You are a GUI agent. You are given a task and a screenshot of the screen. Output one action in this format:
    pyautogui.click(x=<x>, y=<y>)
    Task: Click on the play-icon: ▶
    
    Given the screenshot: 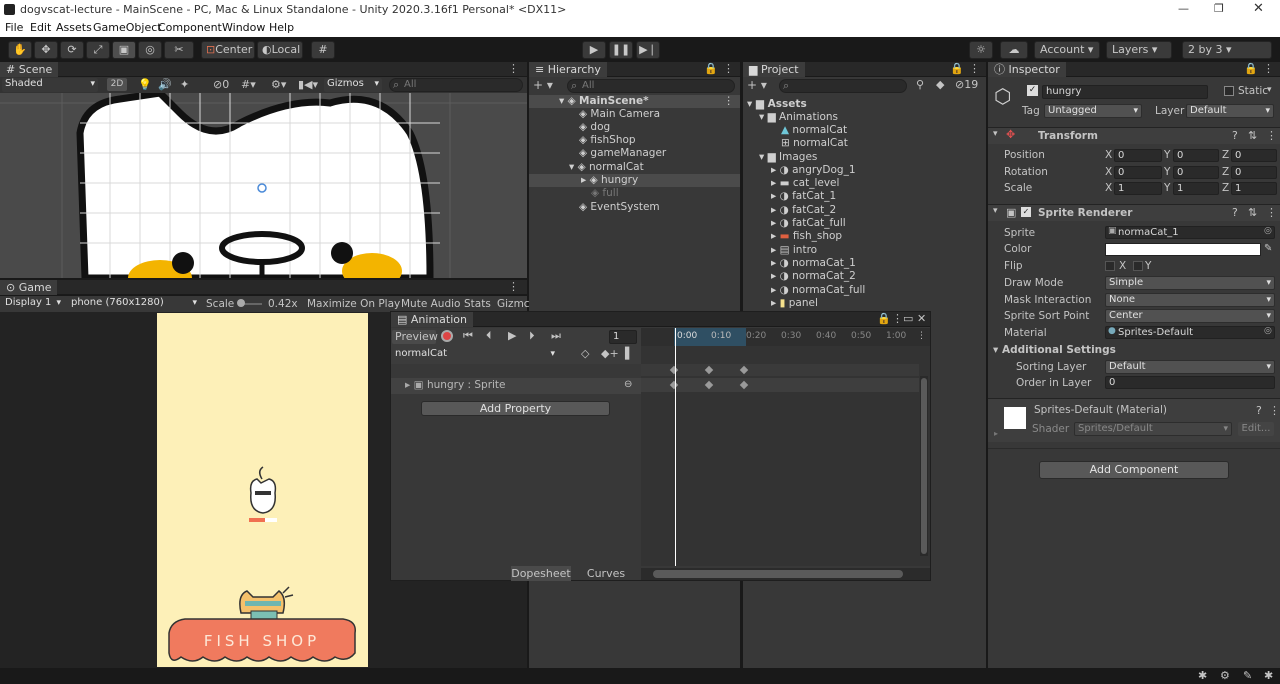 What is the action you would take?
    pyautogui.click(x=512, y=335)
    